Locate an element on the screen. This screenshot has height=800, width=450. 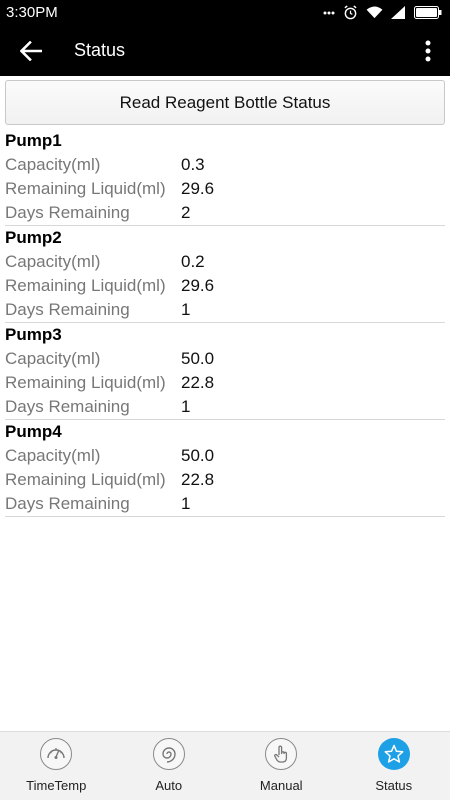
days-remaining-value: 2 is located at coordinates (186, 212).